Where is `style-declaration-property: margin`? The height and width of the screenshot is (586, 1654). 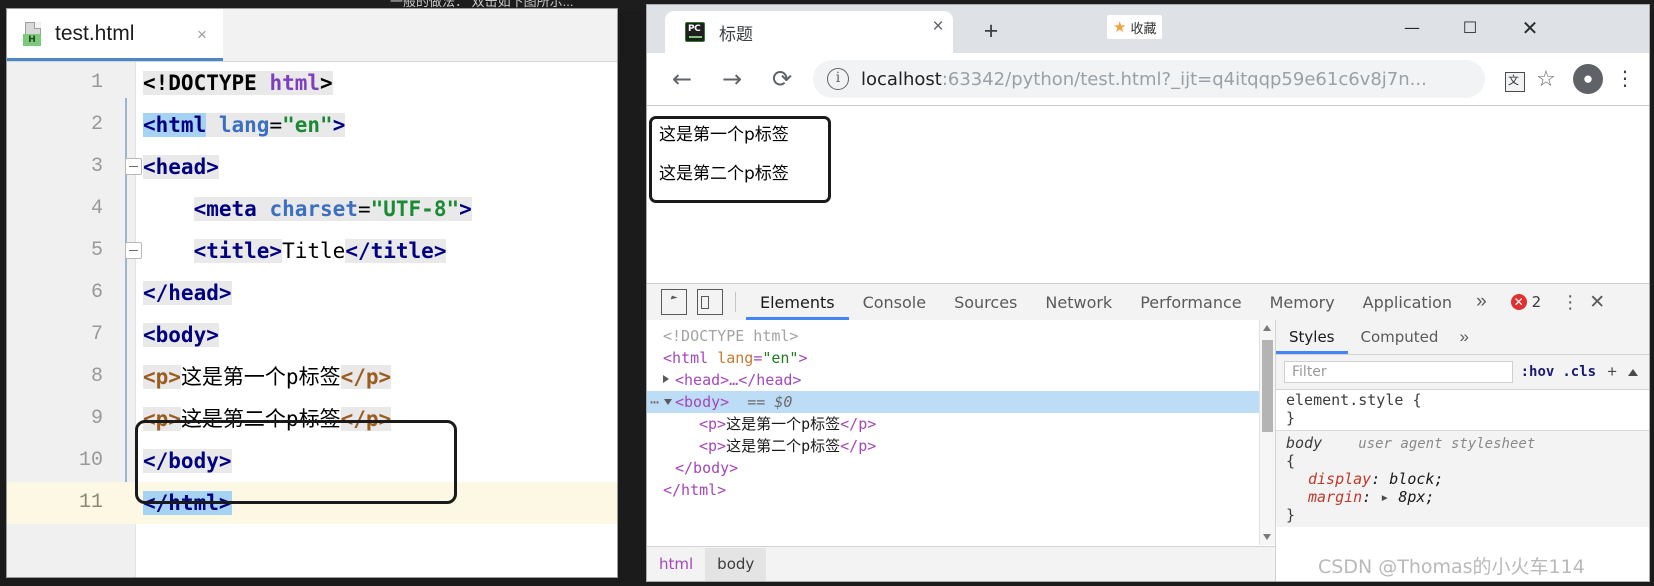
style-declaration-property: margin is located at coordinates (1324, 497).